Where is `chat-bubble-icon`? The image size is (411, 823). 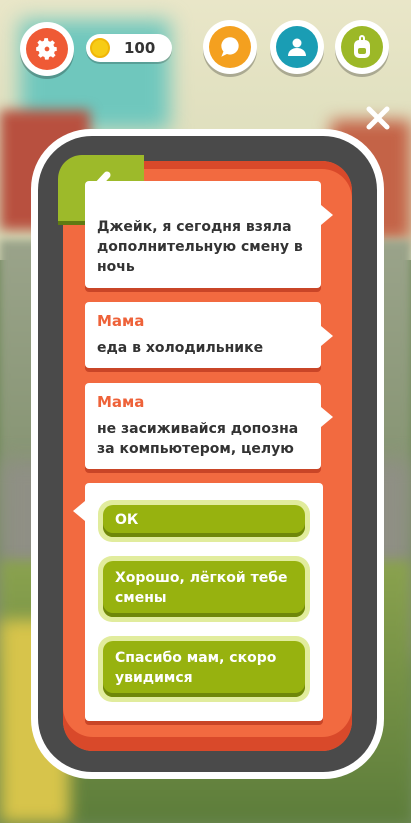 chat-bubble-icon is located at coordinates (230, 47).